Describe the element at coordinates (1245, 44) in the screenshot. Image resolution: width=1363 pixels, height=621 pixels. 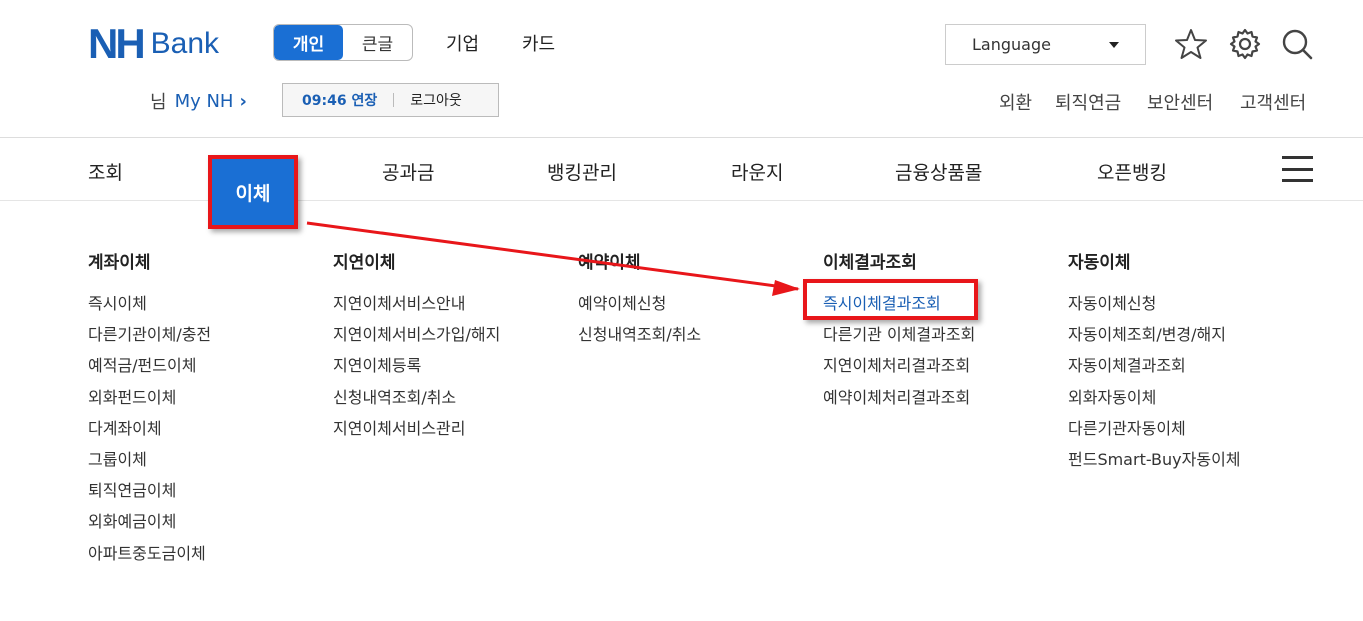
I see `gear-icon` at that location.